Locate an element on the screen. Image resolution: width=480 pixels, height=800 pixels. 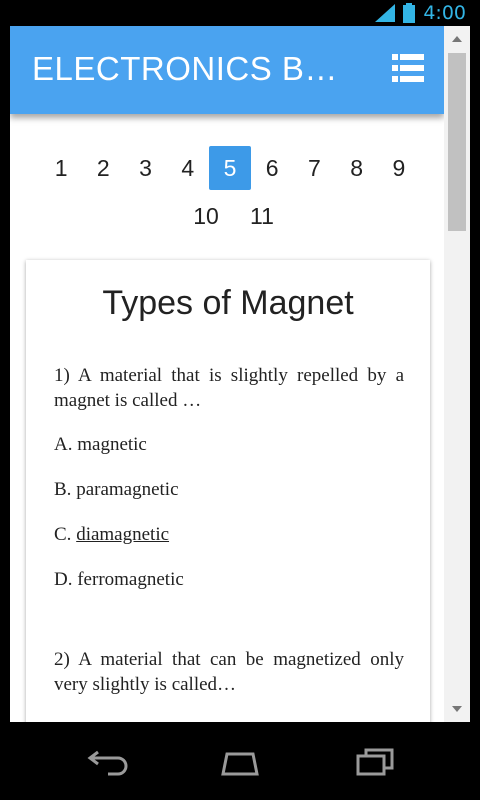
question-1-option-c: C. diamagnetic is located at coordinates (242, 535).